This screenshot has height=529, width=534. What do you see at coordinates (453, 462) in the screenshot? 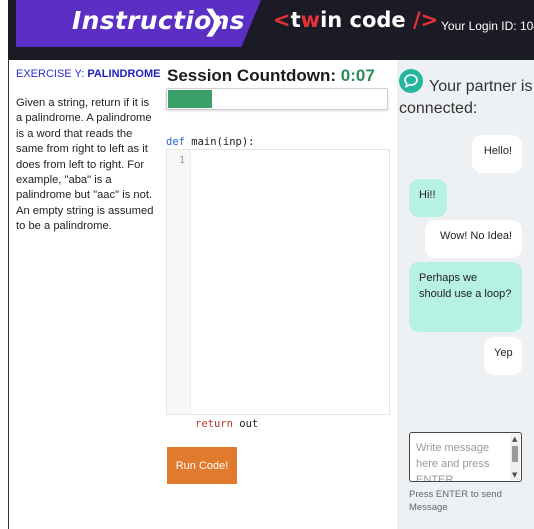
I see `message-input-placeholder: Write message here and press ENTER` at bounding box center [453, 462].